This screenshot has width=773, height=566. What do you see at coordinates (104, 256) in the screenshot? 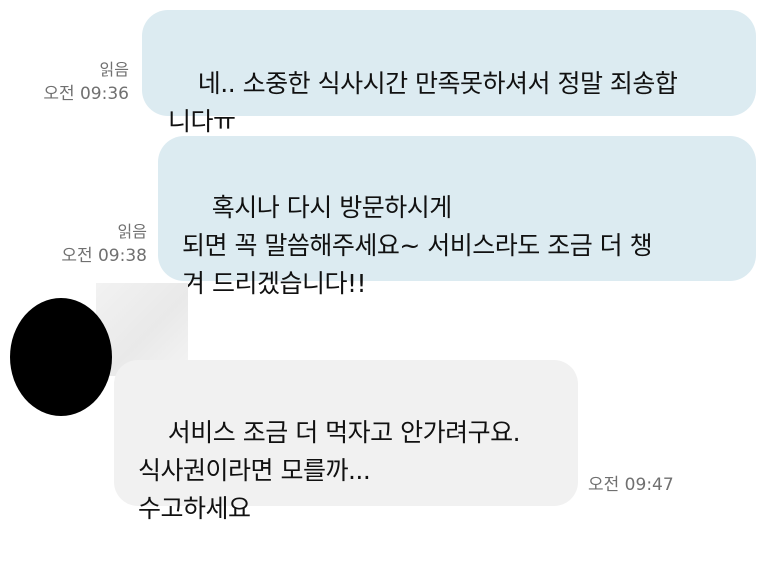
I see `message-time: 오전 09:38` at bounding box center [104, 256].